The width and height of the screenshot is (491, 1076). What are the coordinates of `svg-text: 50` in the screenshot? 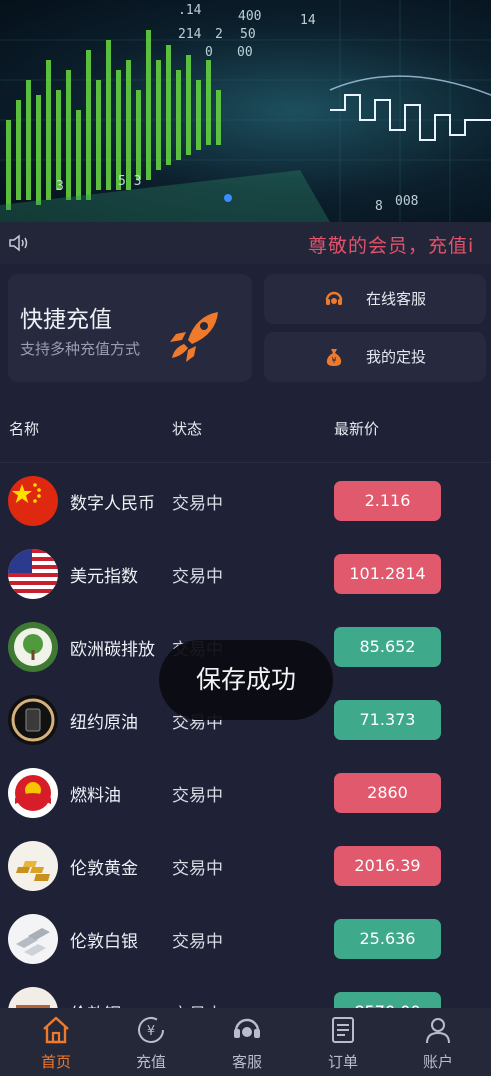 It's located at (248, 34).